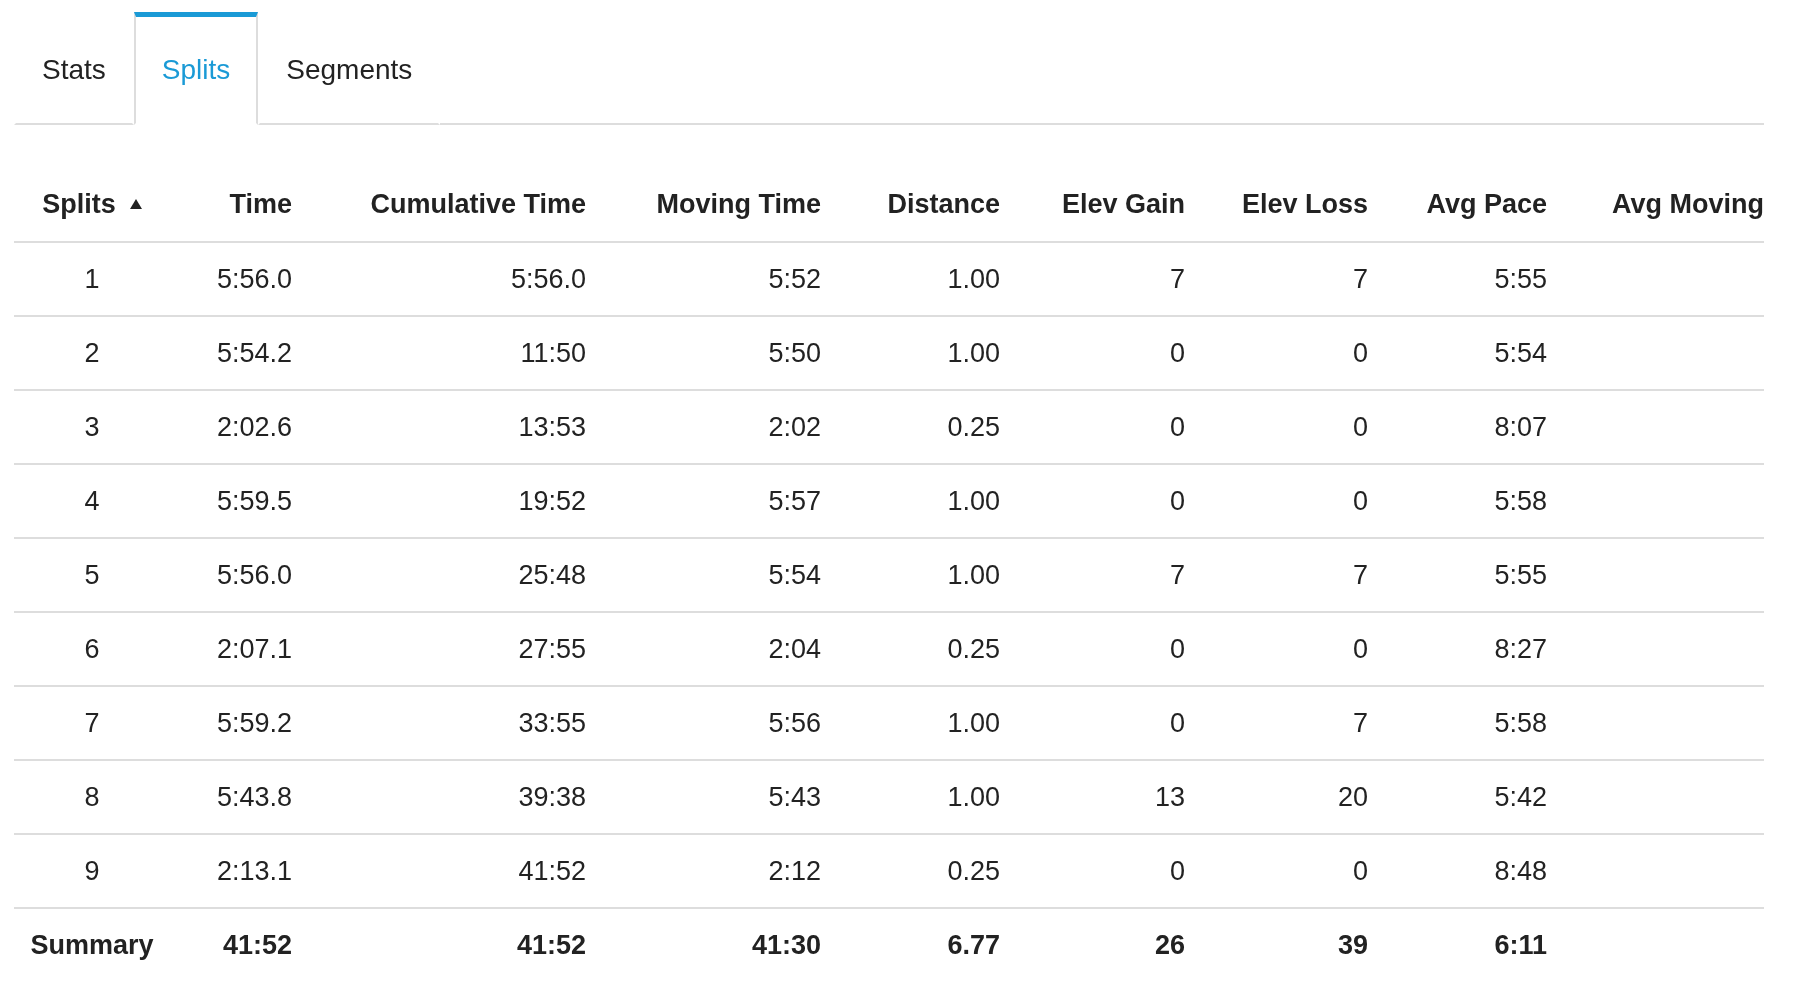  Describe the element at coordinates (1520, 945) in the screenshot. I see `summary-cell: 6:11` at that location.